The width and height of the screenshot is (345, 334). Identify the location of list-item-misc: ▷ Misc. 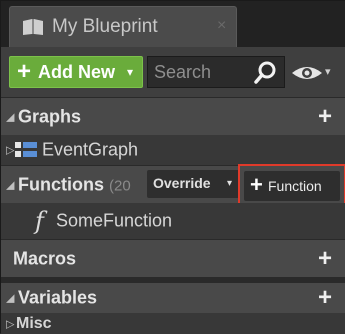
(173, 323).